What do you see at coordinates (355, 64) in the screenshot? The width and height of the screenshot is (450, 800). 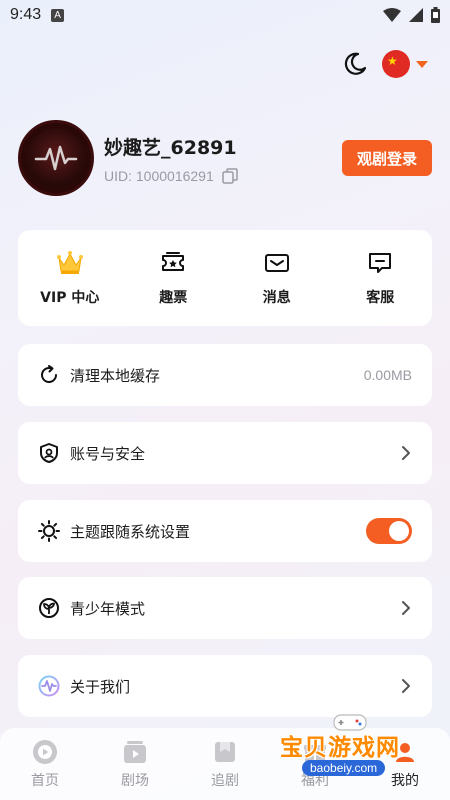 I see `moon-icon` at bounding box center [355, 64].